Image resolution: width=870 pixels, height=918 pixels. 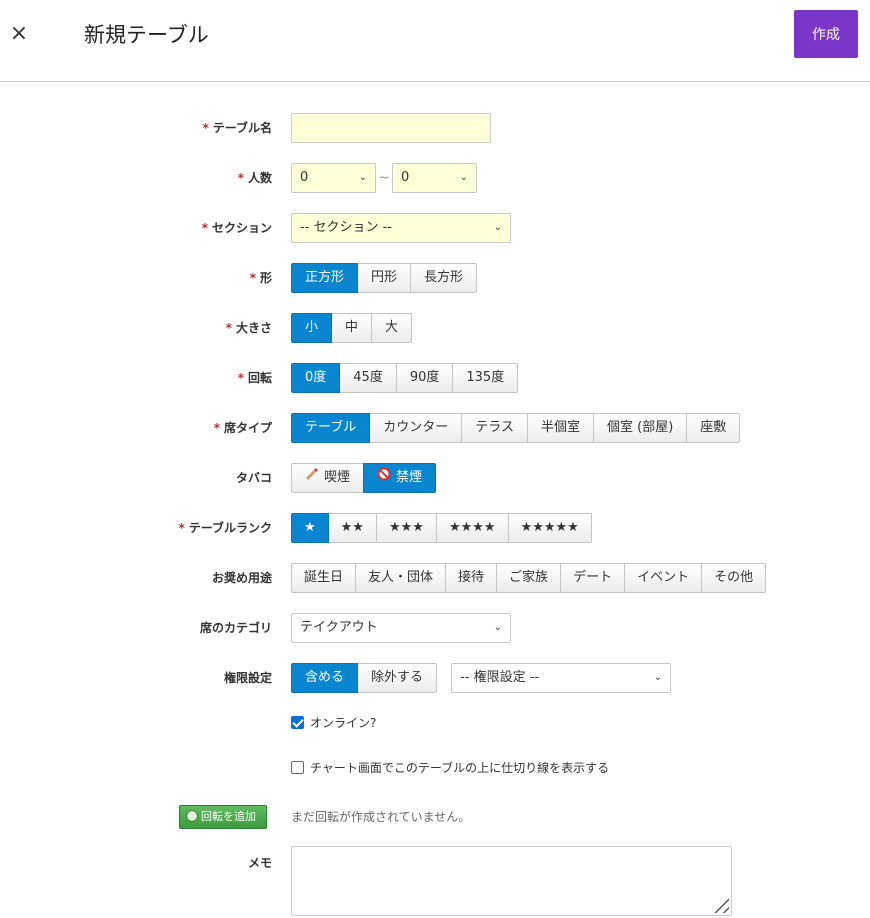 I want to click on shape-button-group: 正方形 円形 長方形, so click(x=384, y=278).